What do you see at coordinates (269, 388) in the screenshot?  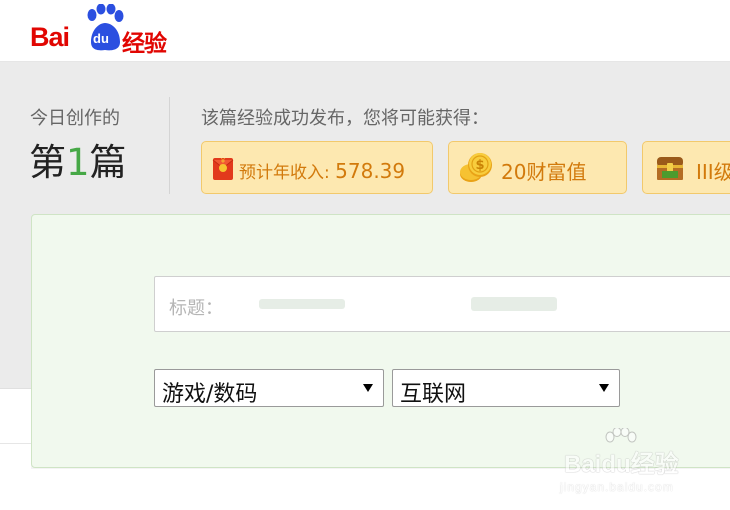 I see `category-select-1: 游戏/数码` at bounding box center [269, 388].